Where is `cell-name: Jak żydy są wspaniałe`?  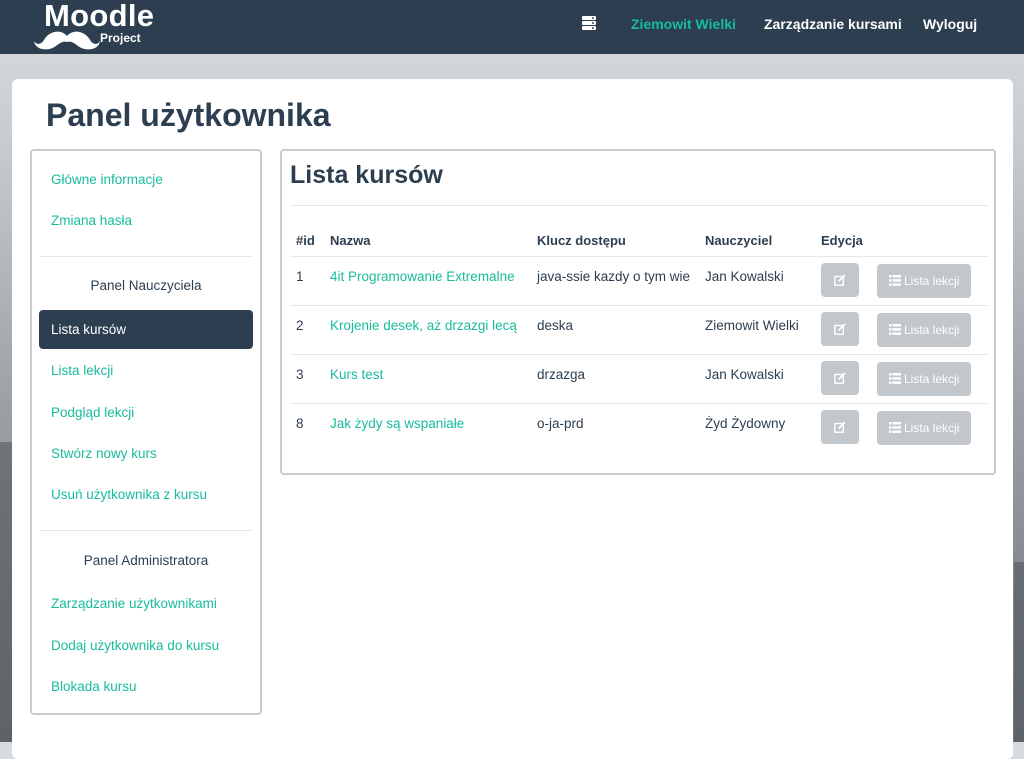
cell-name: Jak żydy są wspaniałe is located at coordinates (427, 428).